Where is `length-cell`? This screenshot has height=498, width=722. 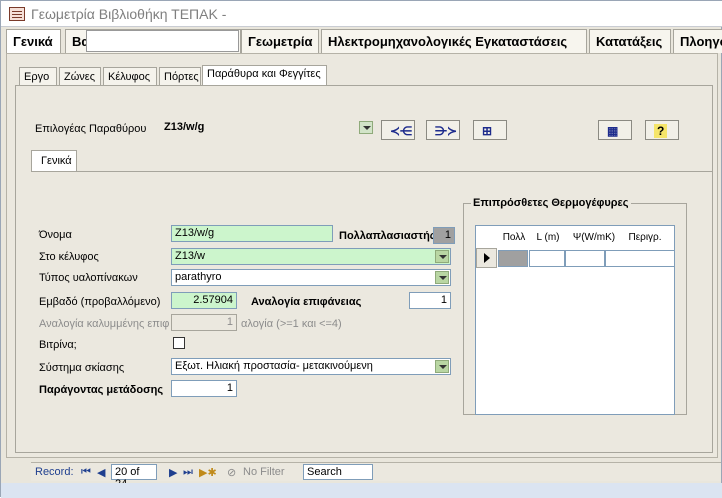 length-cell is located at coordinates (547, 258).